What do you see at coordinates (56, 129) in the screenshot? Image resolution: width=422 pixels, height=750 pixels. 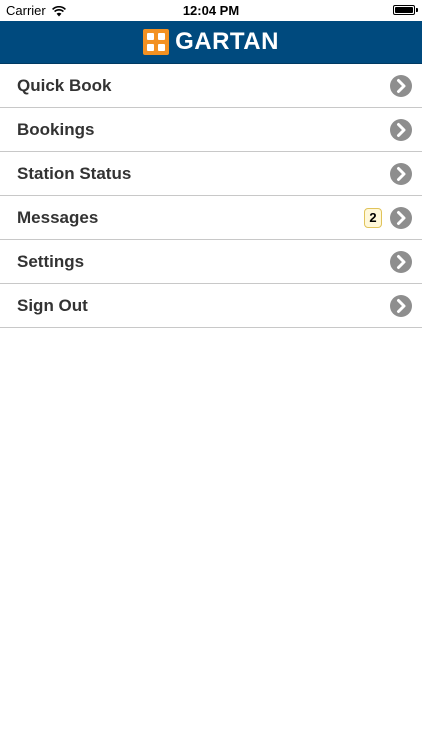 I see `menu-item-label: Bookings` at bounding box center [56, 129].